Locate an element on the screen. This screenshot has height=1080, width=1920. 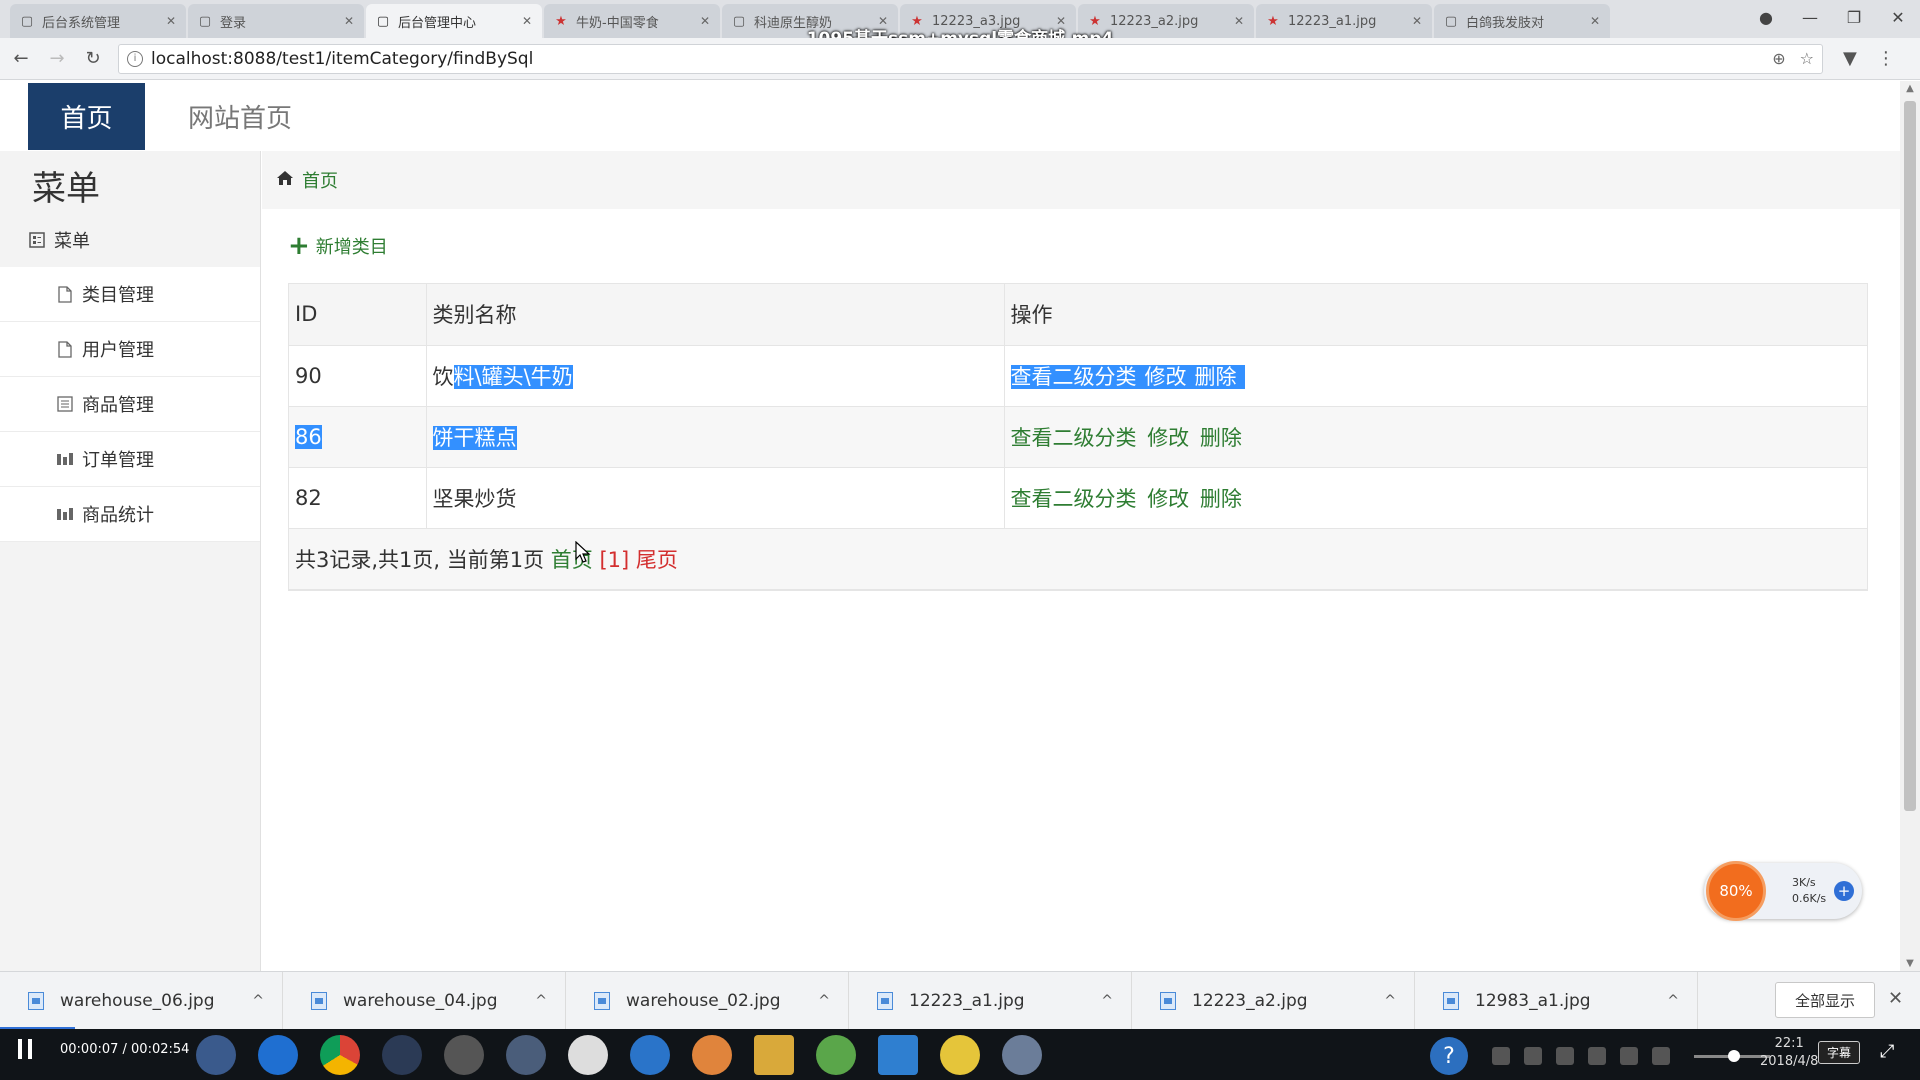
nav-home-tab: 首页 is located at coordinates (86, 116).